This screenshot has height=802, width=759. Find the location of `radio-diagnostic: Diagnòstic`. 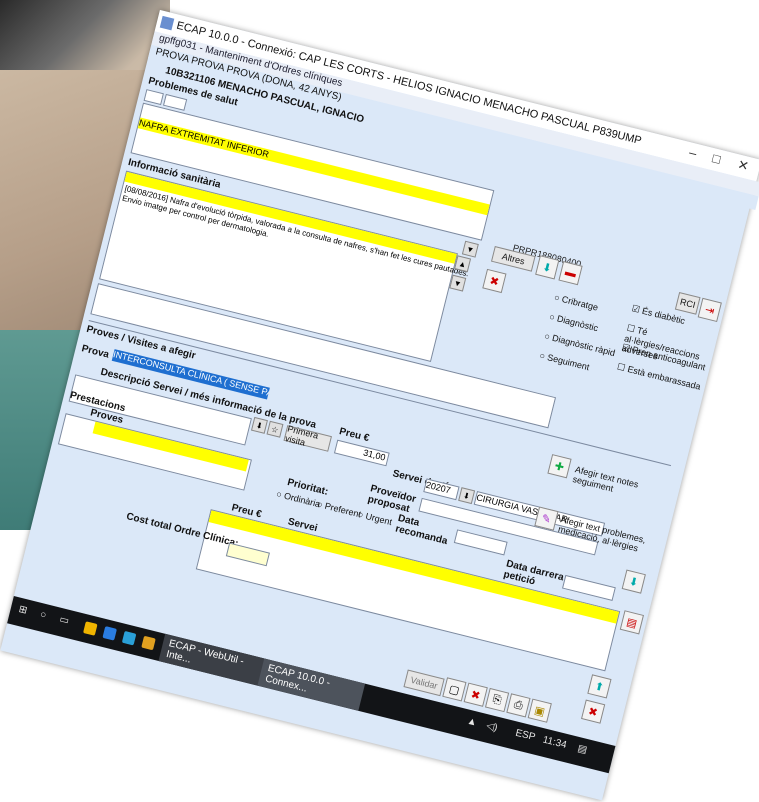

radio-diagnostic: Diagnòstic is located at coordinates (573, 322).